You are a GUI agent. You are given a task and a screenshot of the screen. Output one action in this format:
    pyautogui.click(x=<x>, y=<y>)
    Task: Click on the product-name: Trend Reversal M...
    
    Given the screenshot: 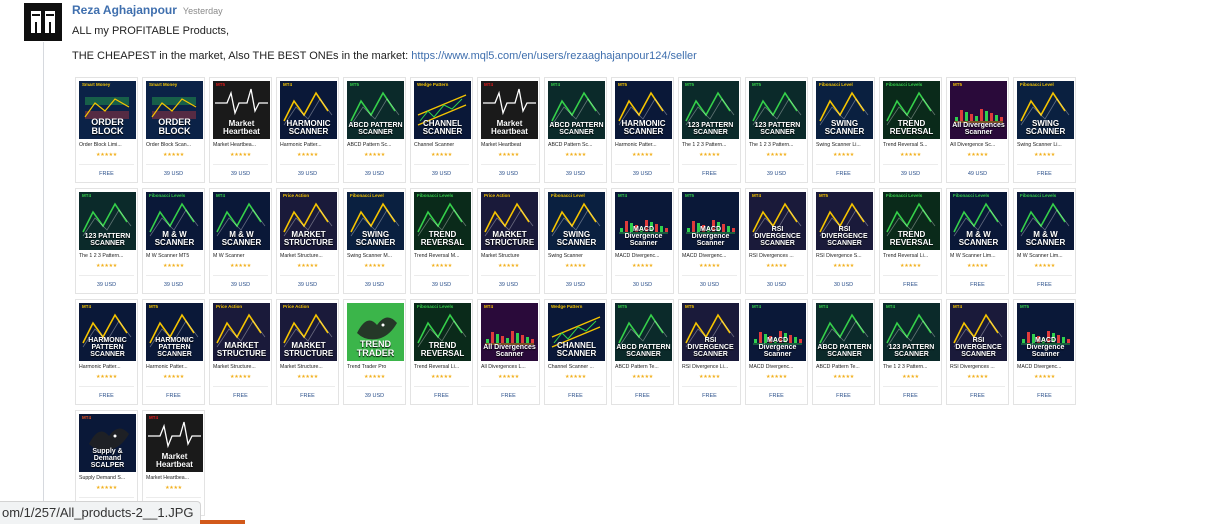 What is the action you would take?
    pyautogui.click(x=443, y=256)
    